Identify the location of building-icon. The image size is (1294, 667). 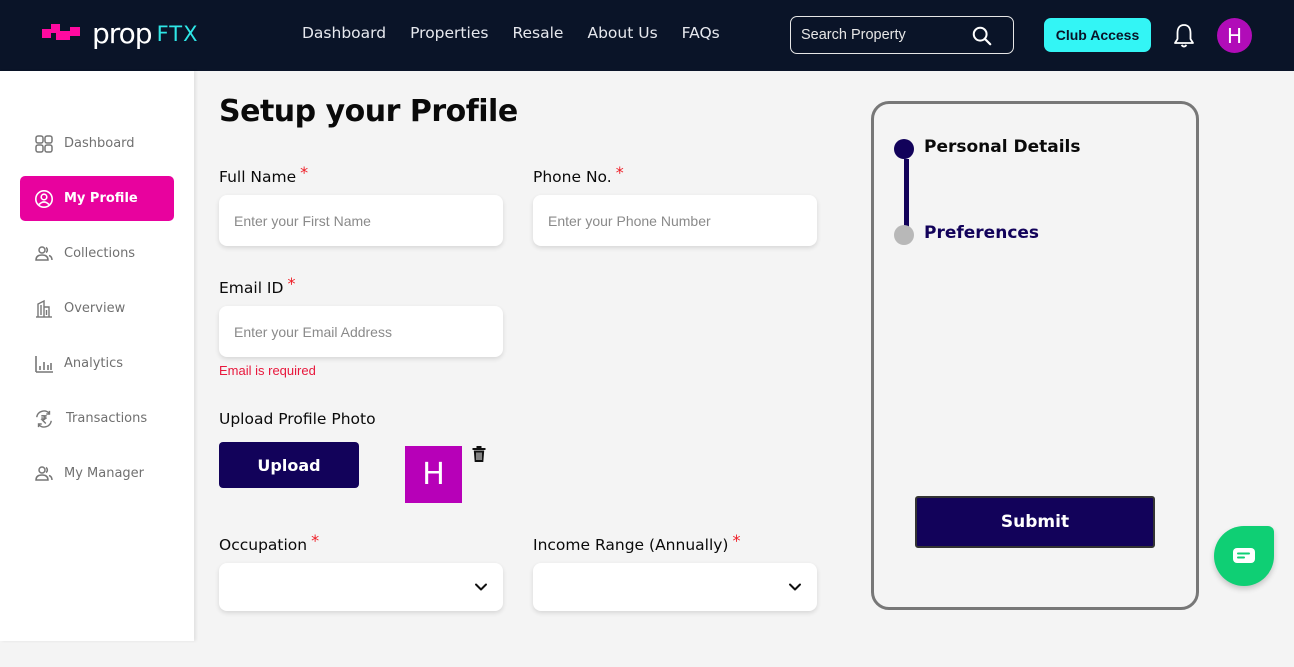
(44, 309).